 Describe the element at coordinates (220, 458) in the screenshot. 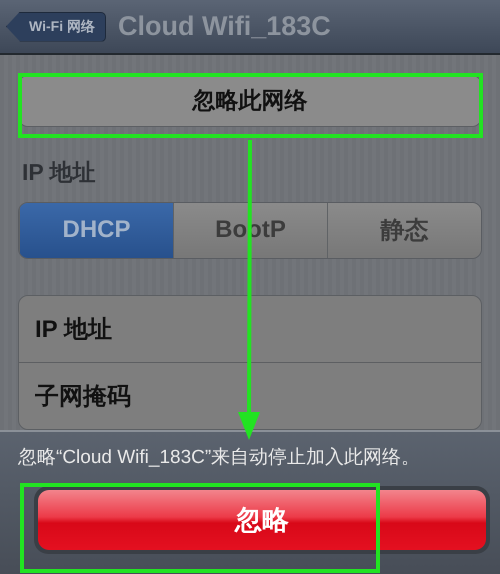

I see `confirmation-message: 忽略“Cloud Wifi_183C”来自动停止加入此网络。` at that location.